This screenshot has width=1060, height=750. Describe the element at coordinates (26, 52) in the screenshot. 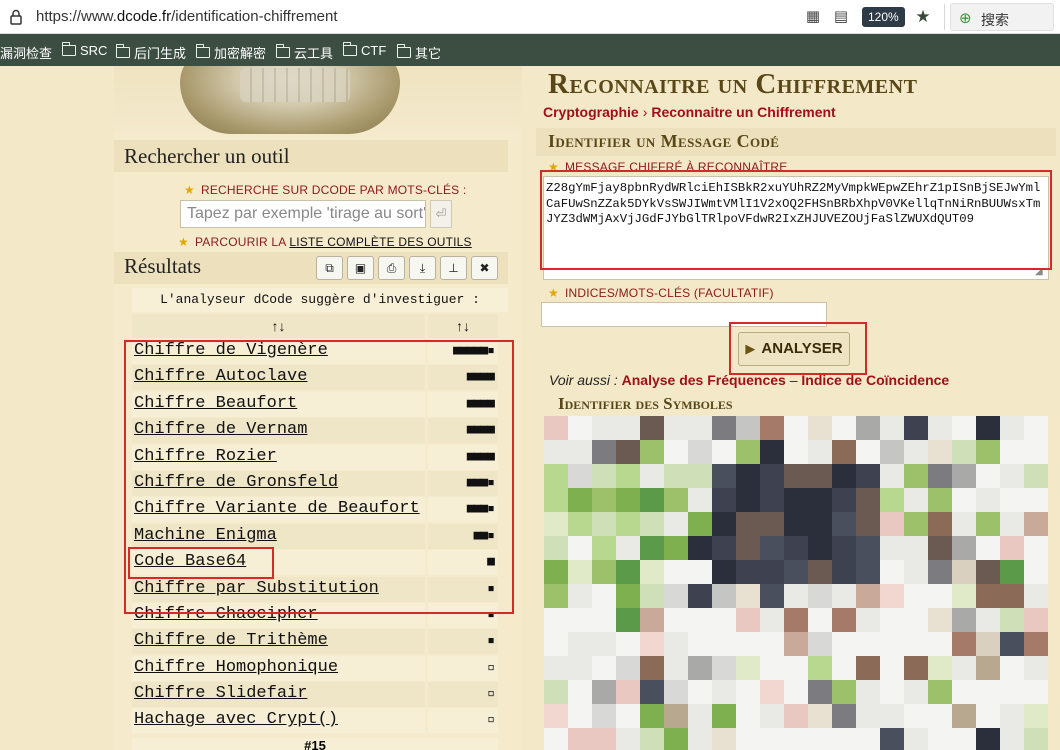

I see `bookmark-0: 漏洞检查` at that location.